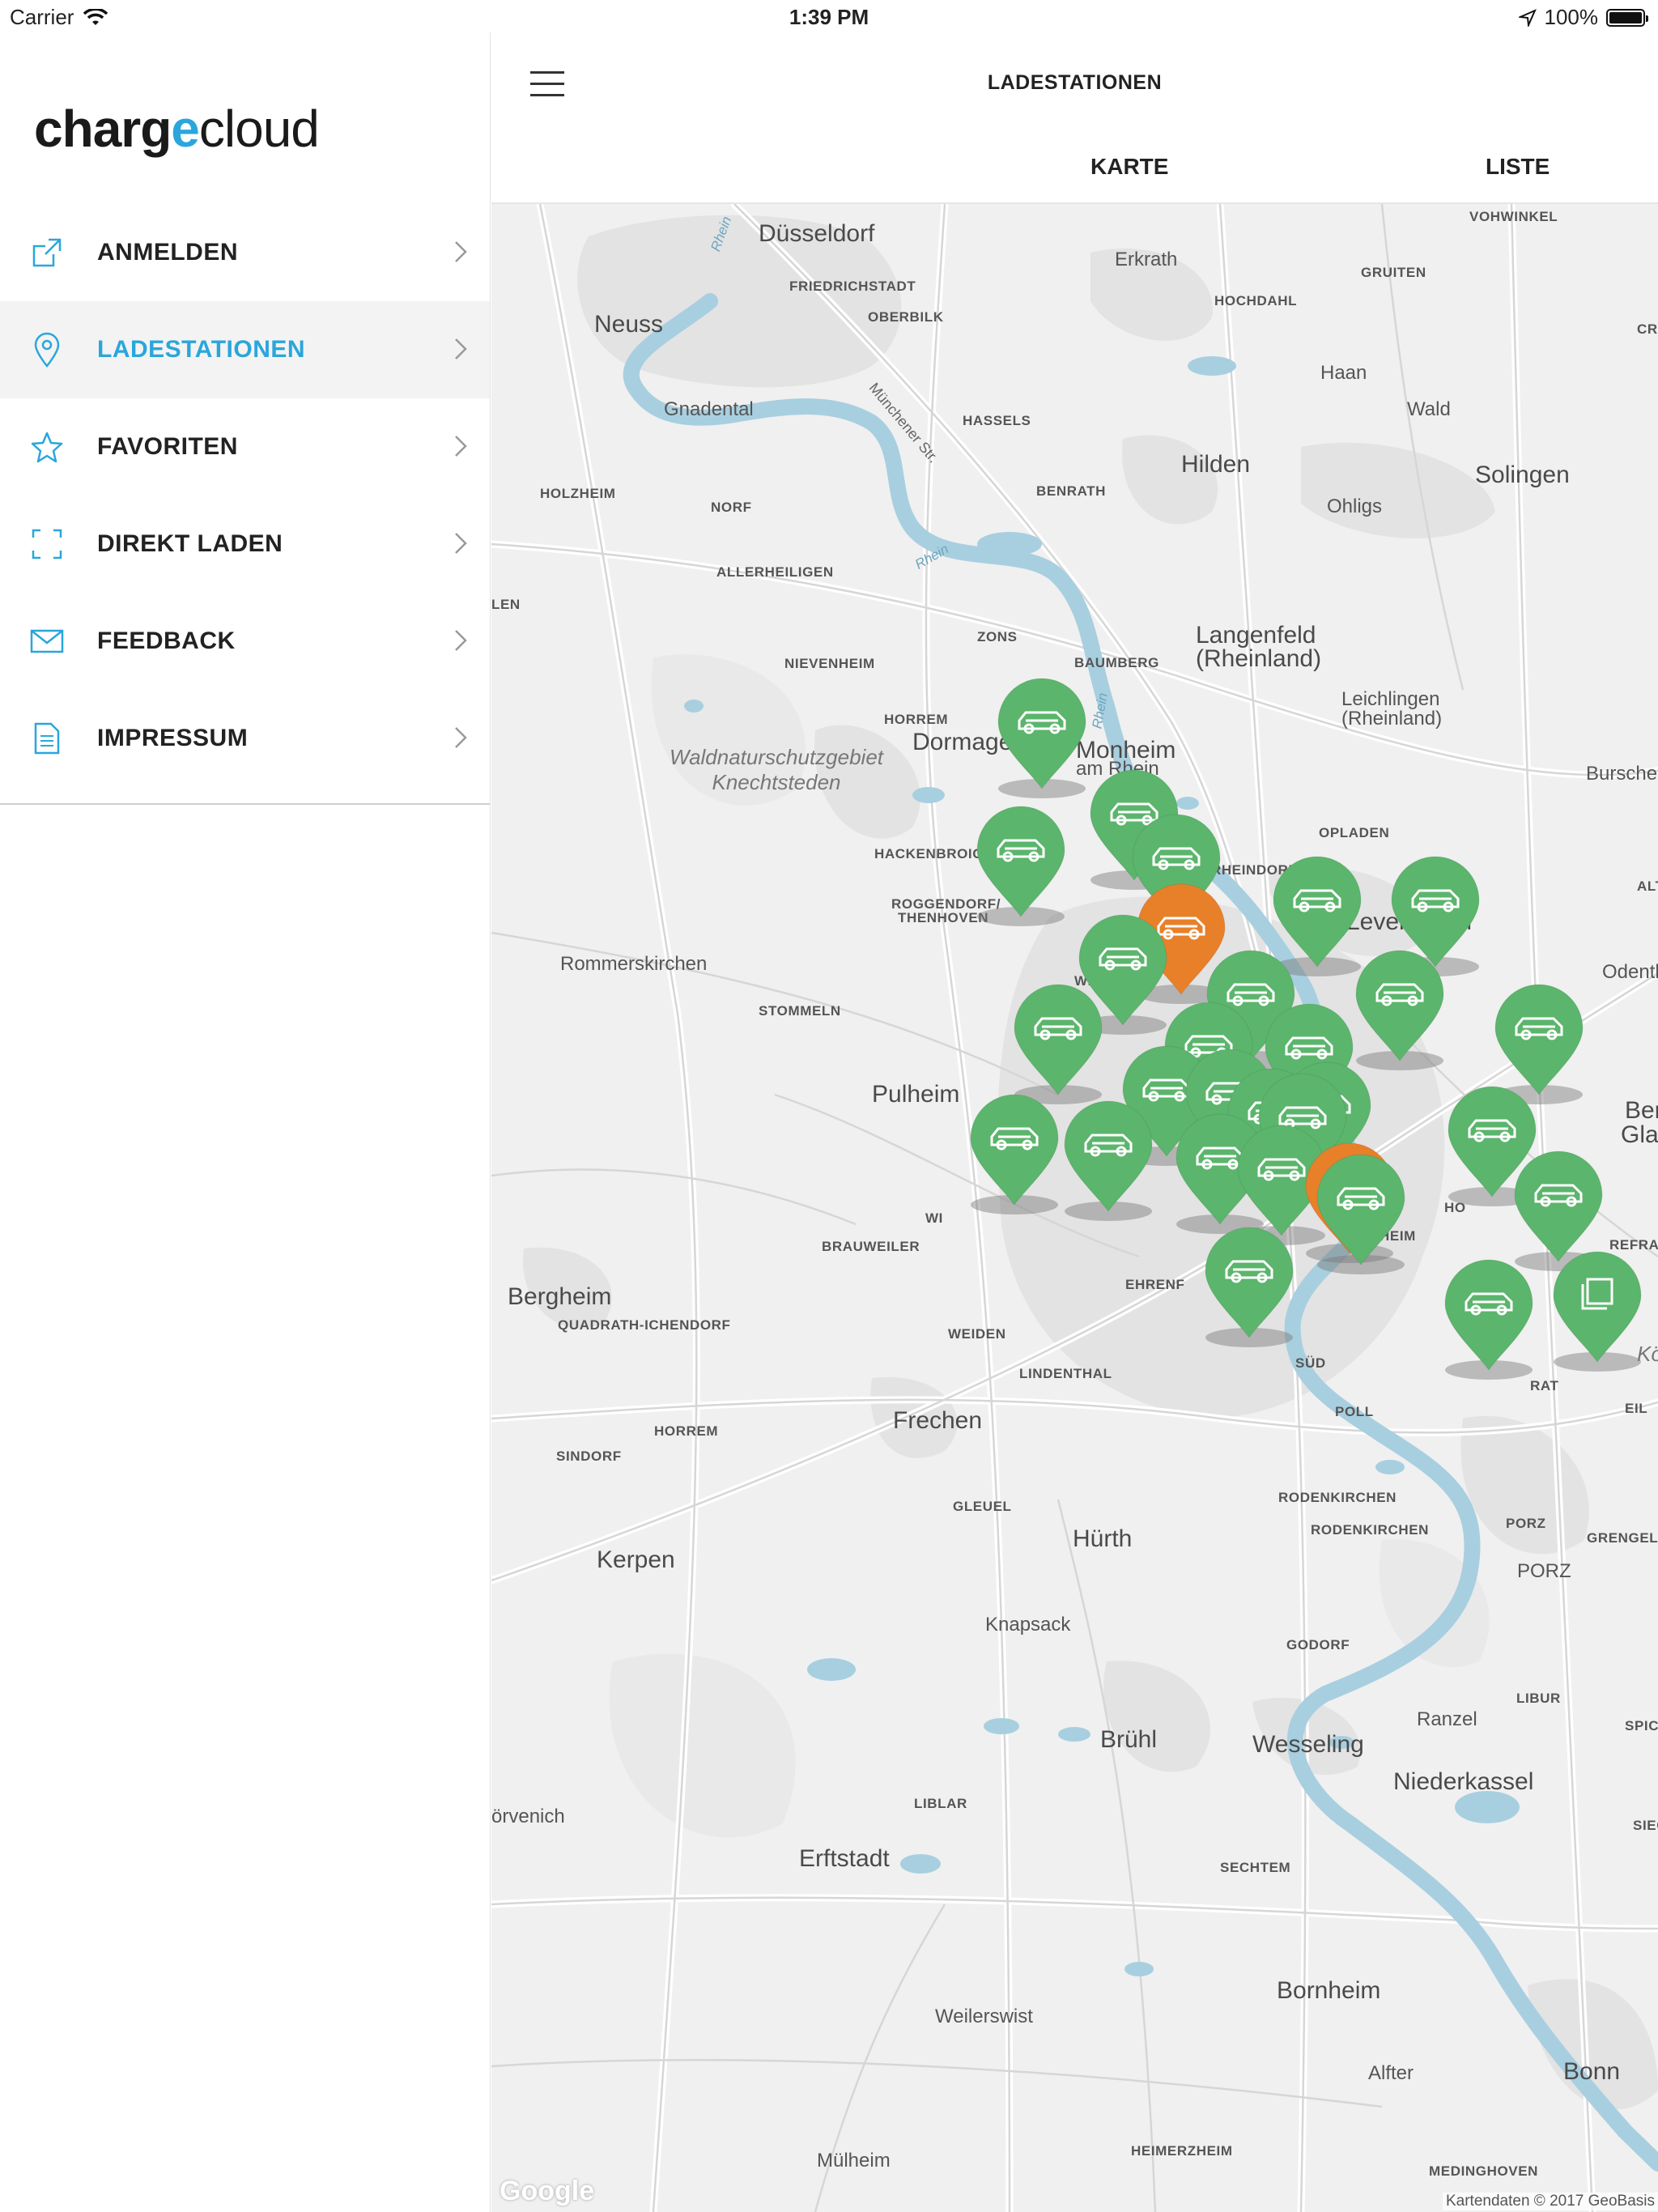  What do you see at coordinates (1354, 833) in the screenshot?
I see `map-place-label: OPLADEN` at bounding box center [1354, 833].